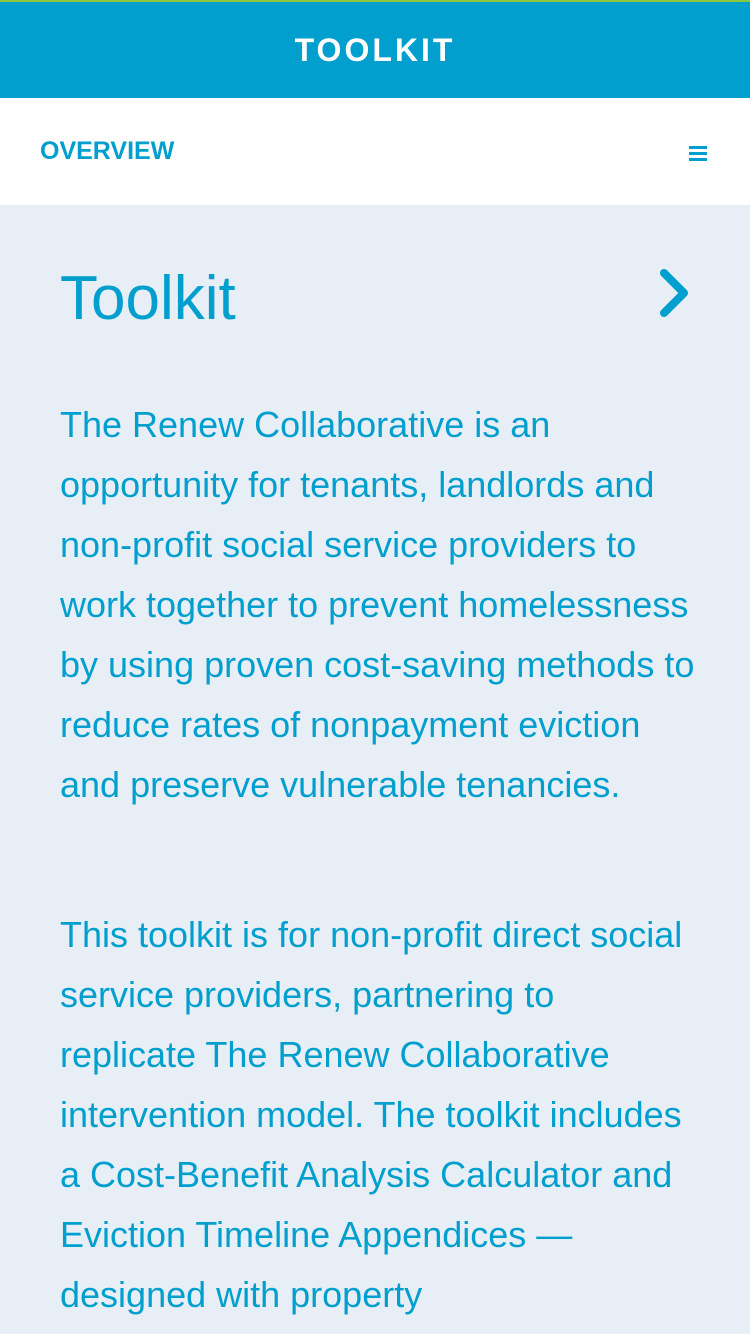  Describe the element at coordinates (107, 151) in the screenshot. I see `section-label-overview: OVERVIEW` at that location.